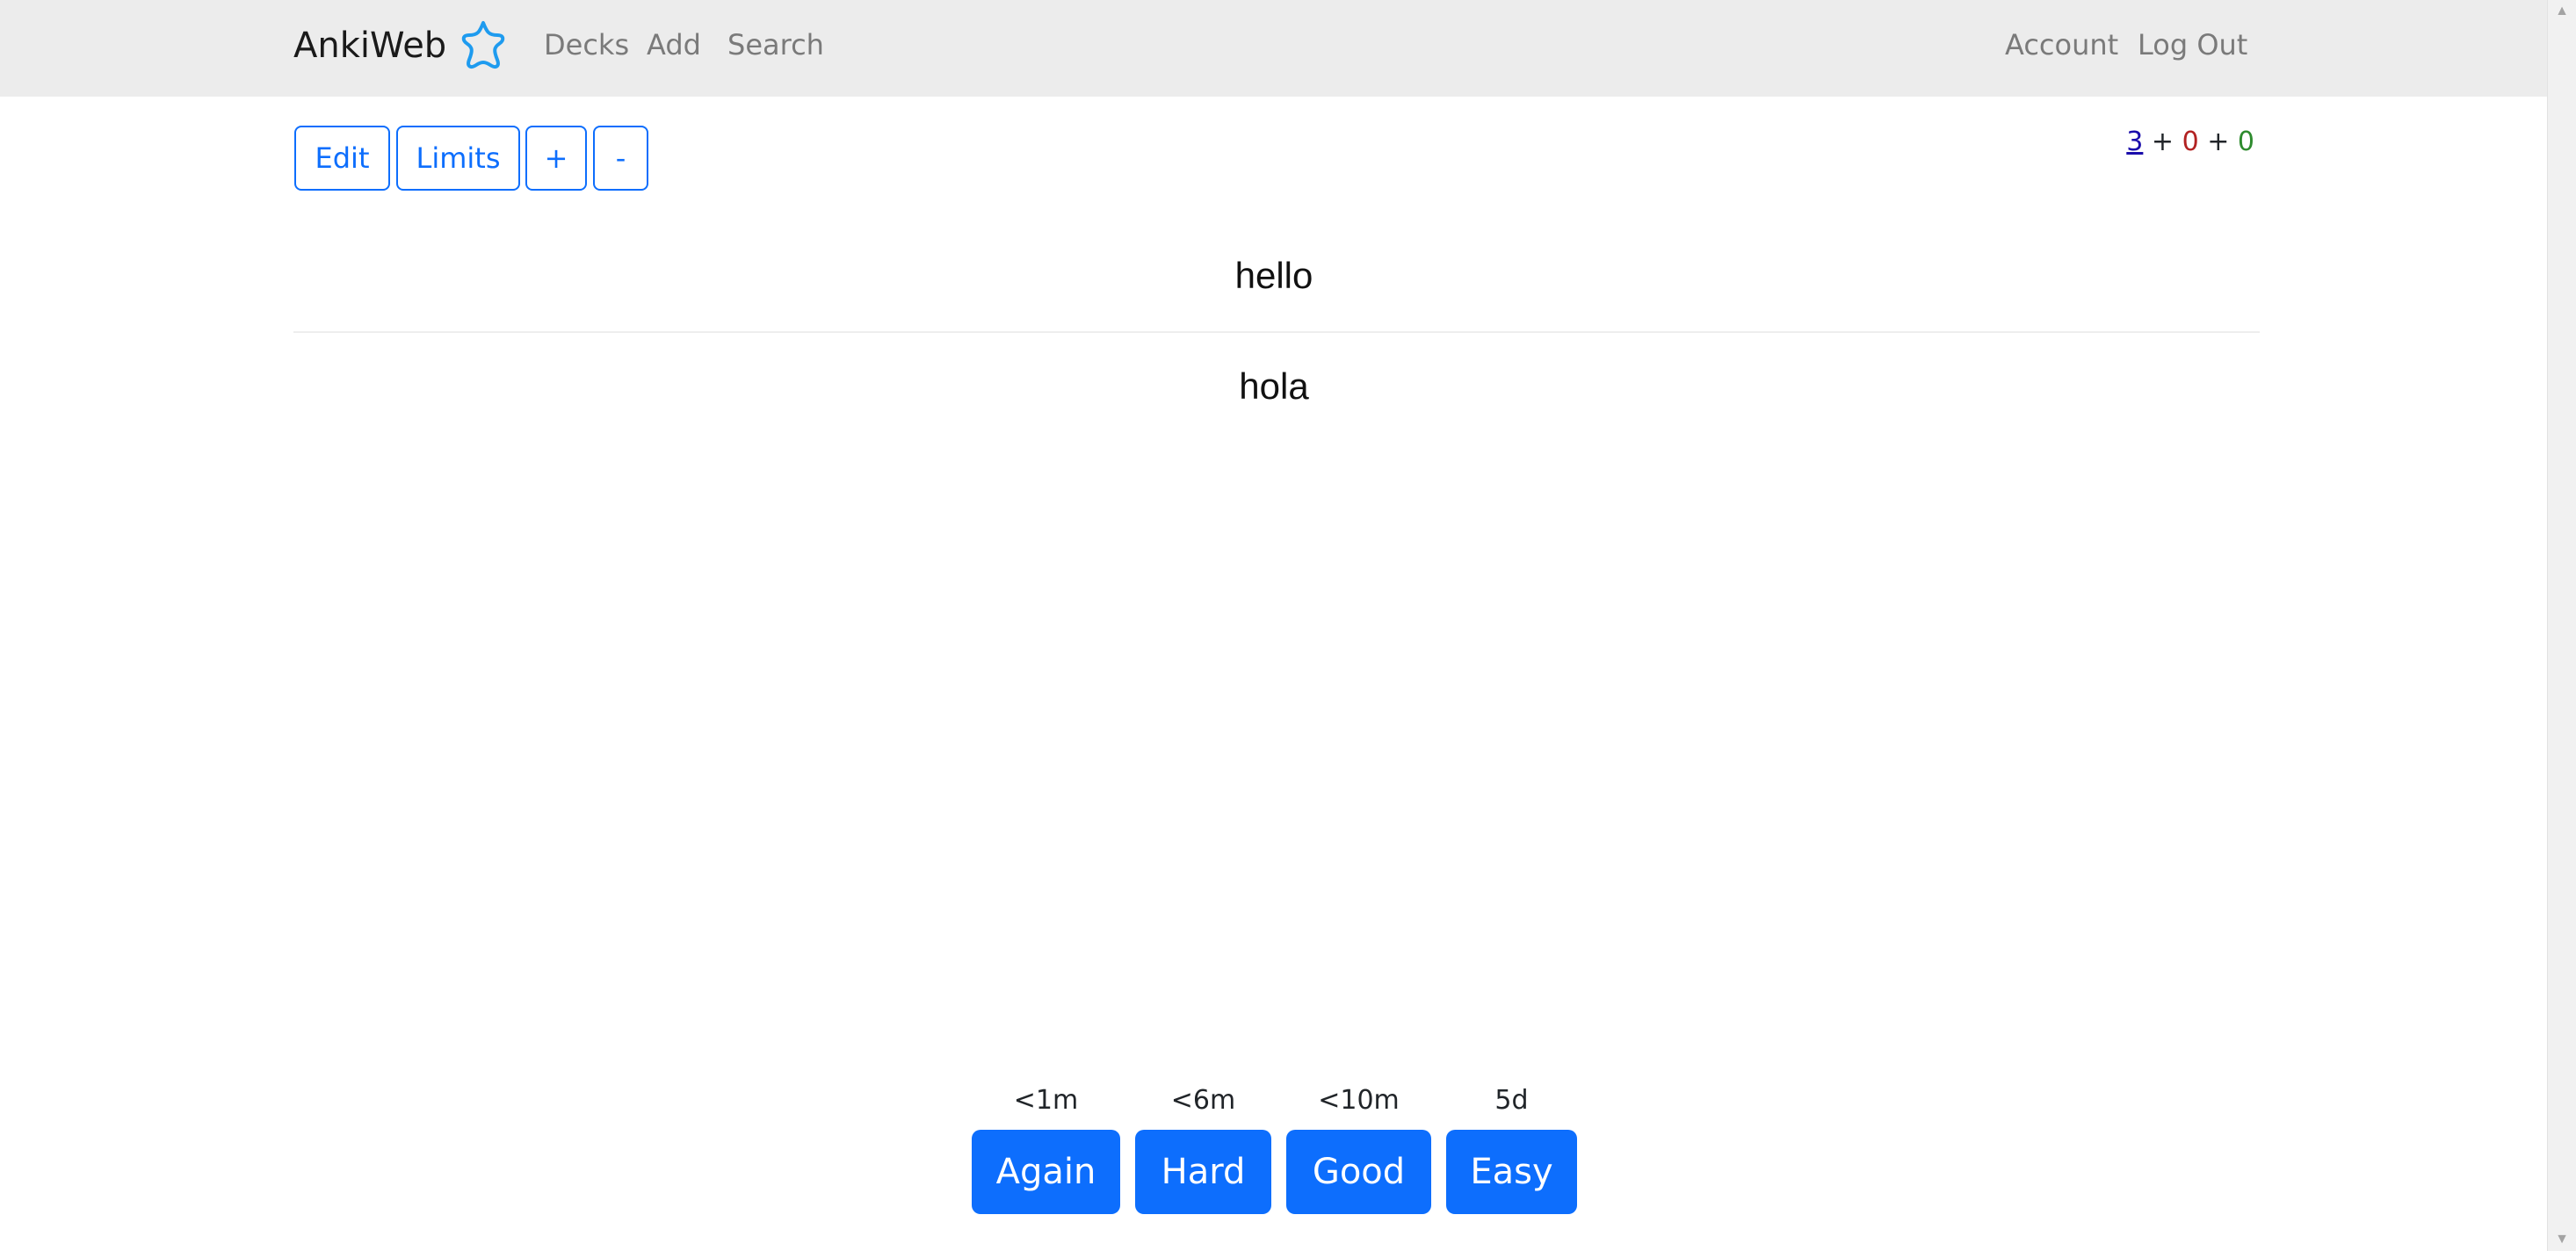 This screenshot has width=2576, height=1251. I want to click on brand-logo: AnkiWeb, so click(402, 45).